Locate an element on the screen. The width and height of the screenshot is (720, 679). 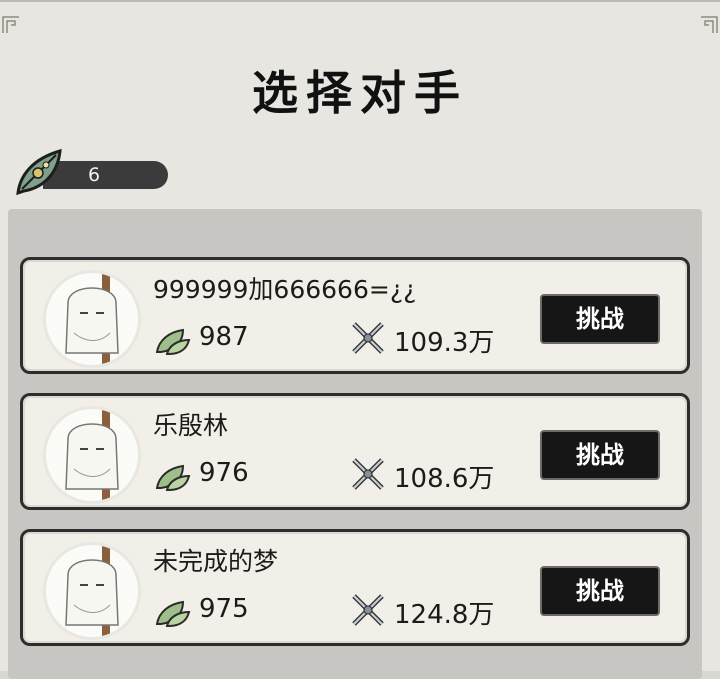
rank-value: 987 is located at coordinates (224, 337).